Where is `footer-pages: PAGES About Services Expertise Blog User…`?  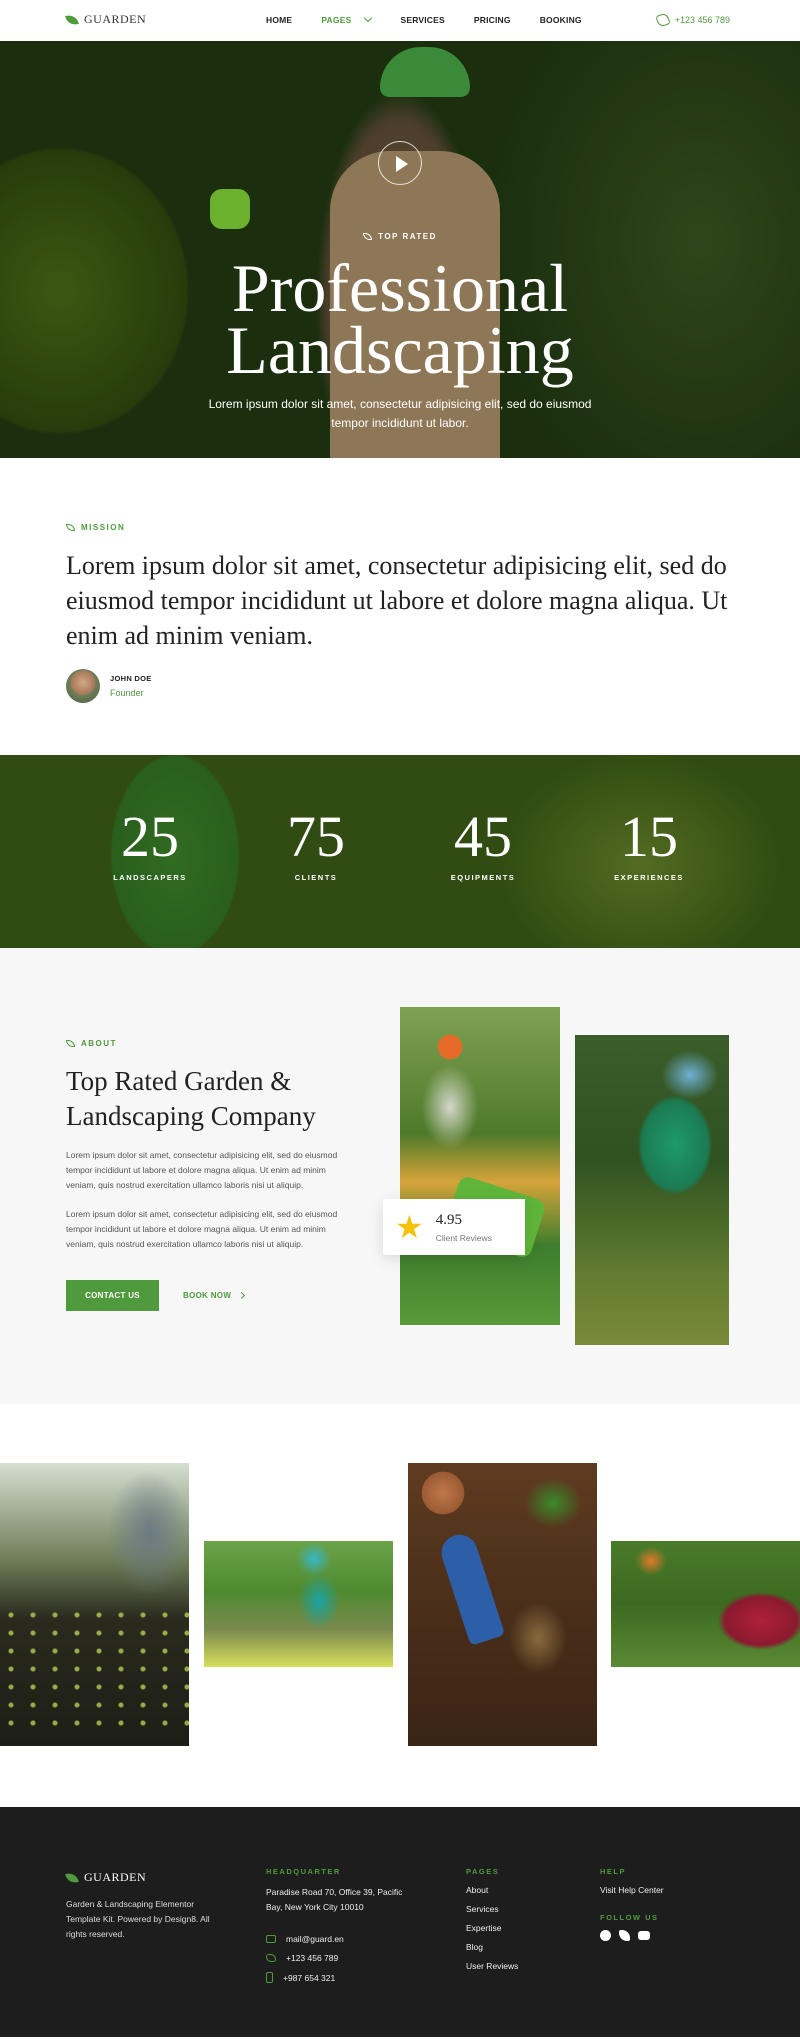 footer-pages: PAGES About Services Expertise Blog User… is located at coordinates (492, 1919).